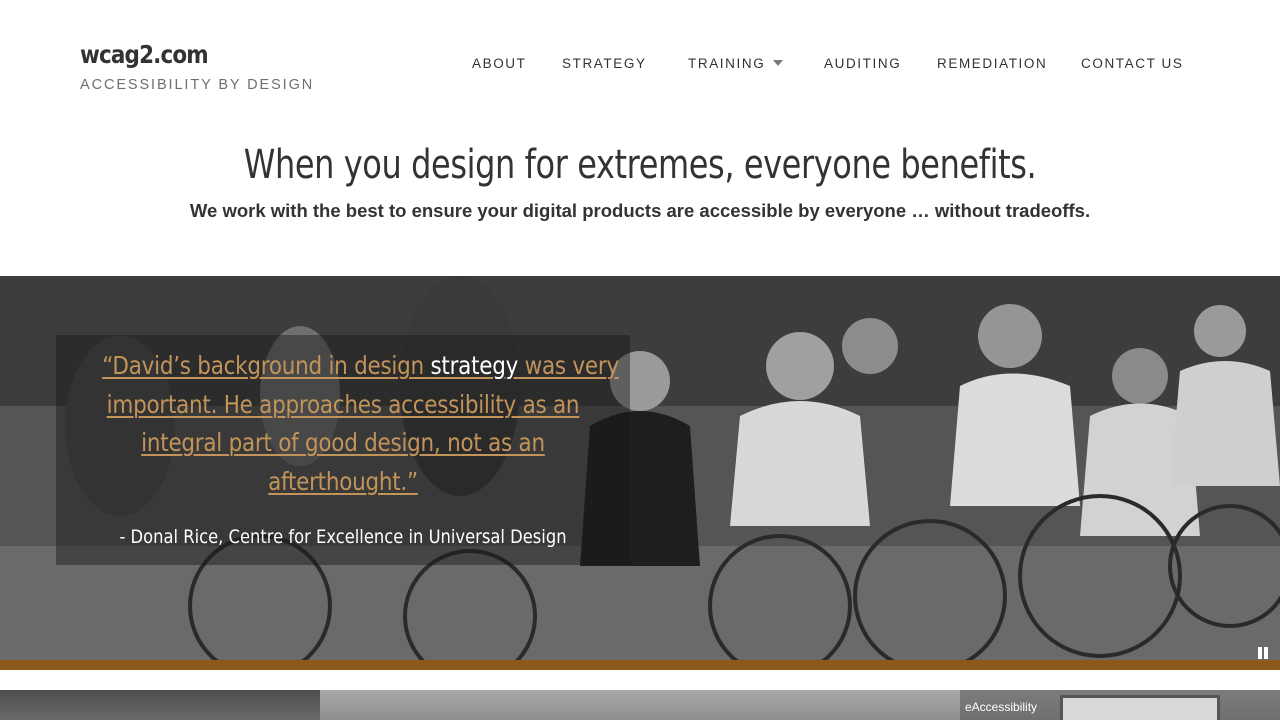 The height and width of the screenshot is (720, 1280). What do you see at coordinates (992, 63) in the screenshot?
I see `nav-item-remediation: REMEDIATION` at bounding box center [992, 63].